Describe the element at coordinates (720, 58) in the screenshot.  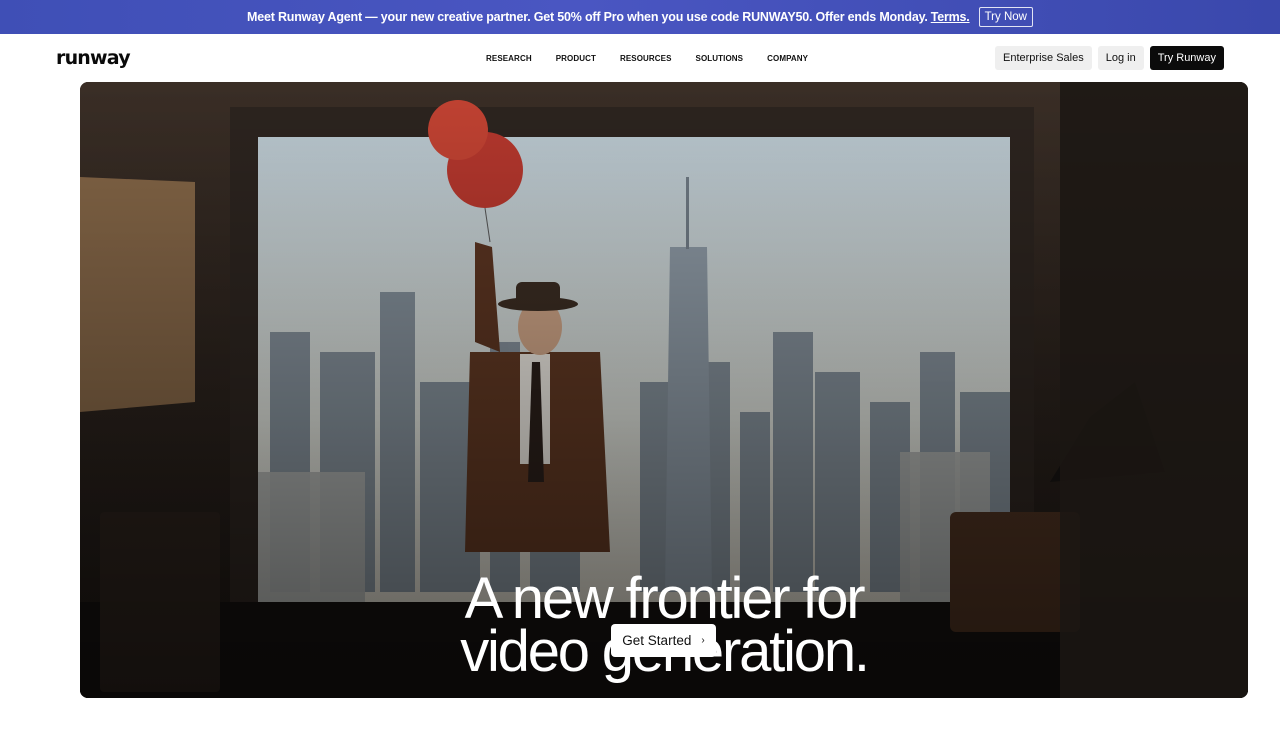
I see `nav-solutions: SOLUTIONS` at that location.